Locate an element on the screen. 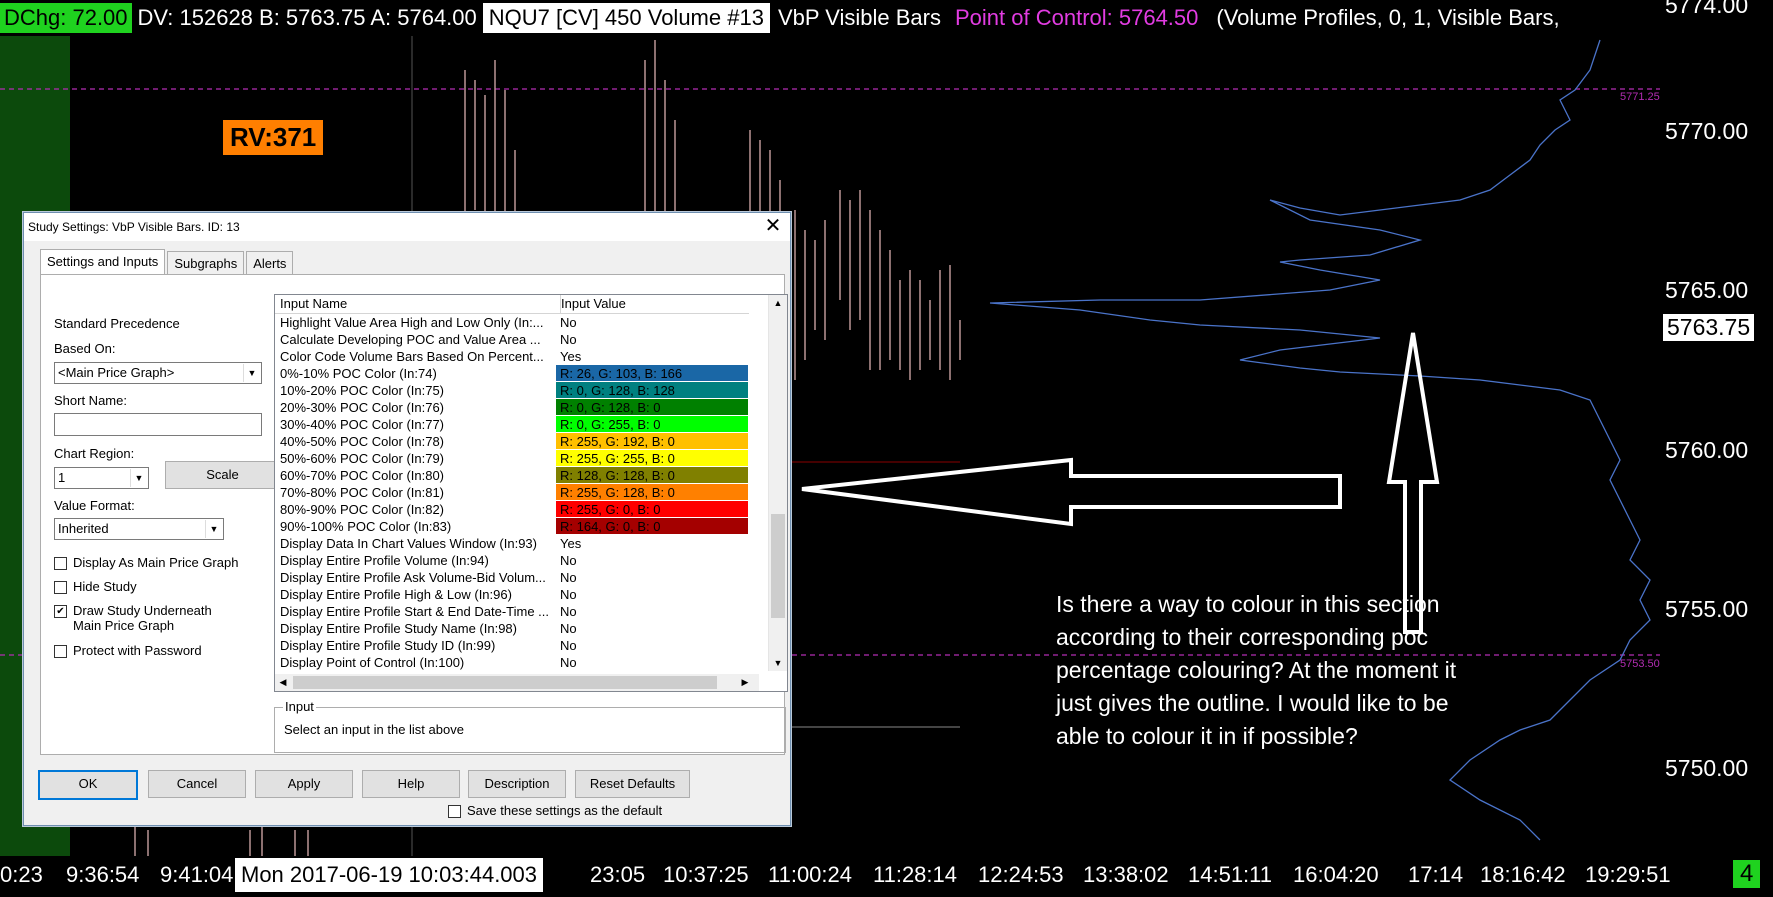 The image size is (1773, 897). checkbox-label: Hide Study is located at coordinates (105, 586).